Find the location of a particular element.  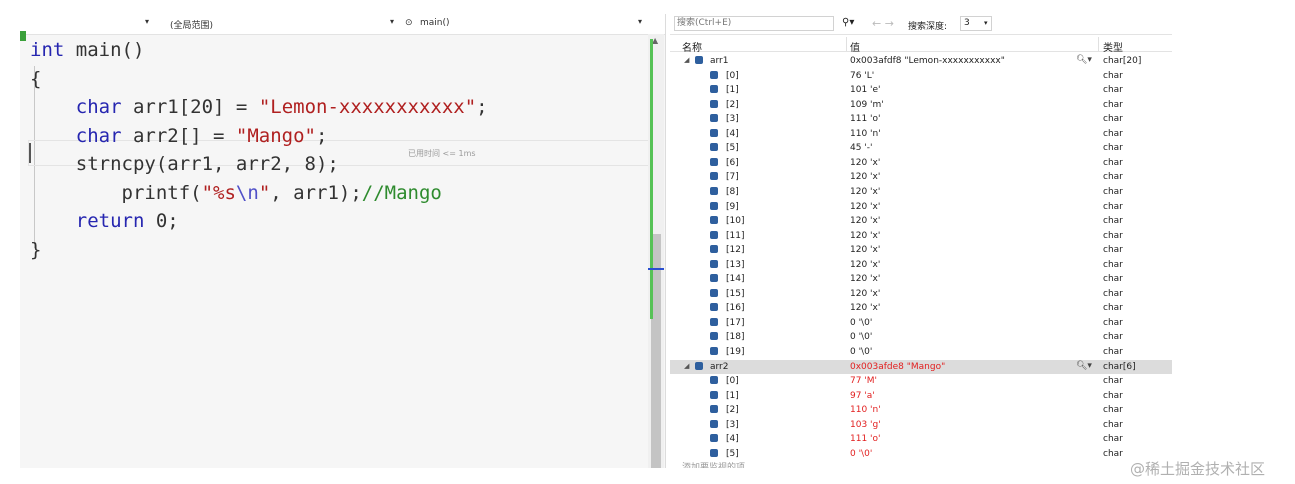

watch-row-element: [13] 120 'x' char is located at coordinates (921, 265).